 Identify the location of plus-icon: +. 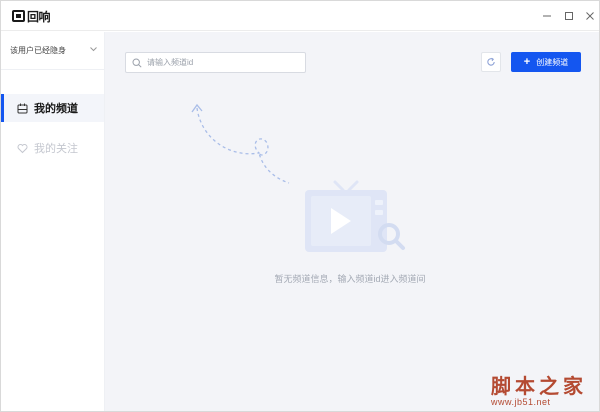
(527, 61).